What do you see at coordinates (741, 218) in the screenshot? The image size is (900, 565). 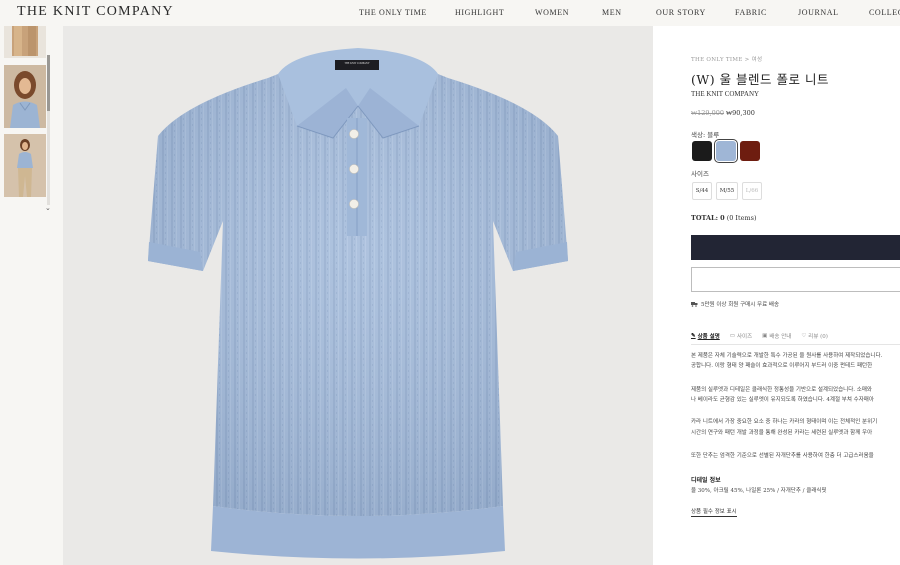 I see `total-items: (0 Items)` at bounding box center [741, 218].